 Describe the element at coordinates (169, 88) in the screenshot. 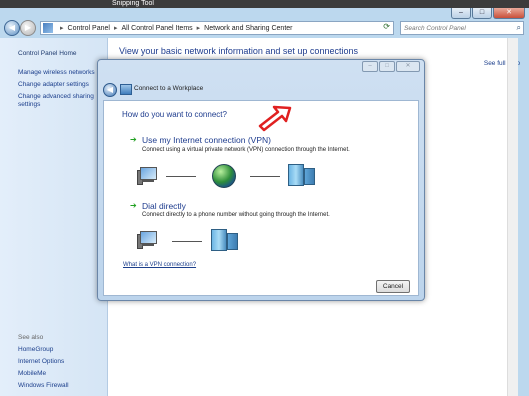

I see `dialog-title: Connect to a Workplace` at that location.